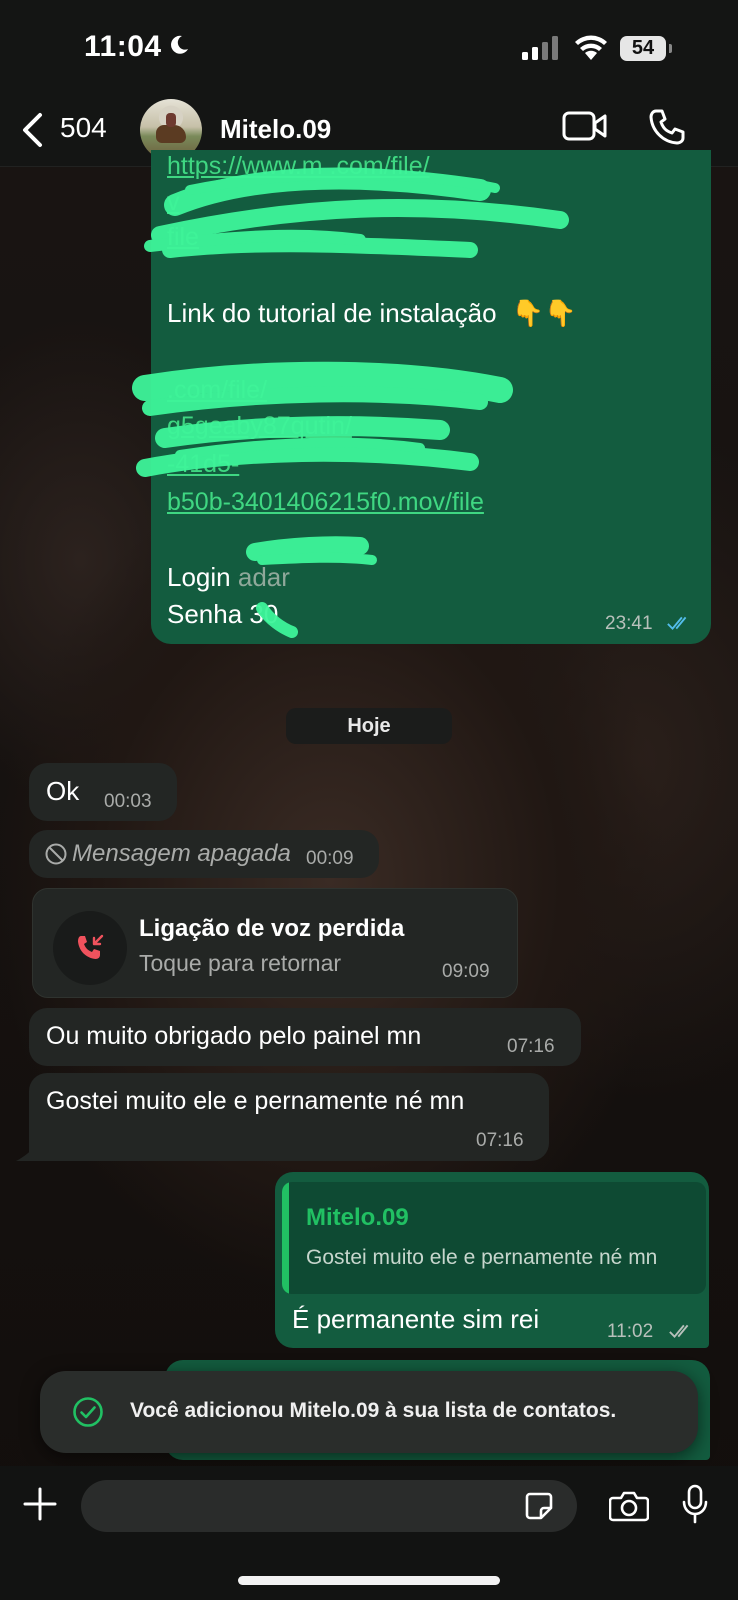  I want to click on call-subtitle: Toque para retornar, so click(240, 963).